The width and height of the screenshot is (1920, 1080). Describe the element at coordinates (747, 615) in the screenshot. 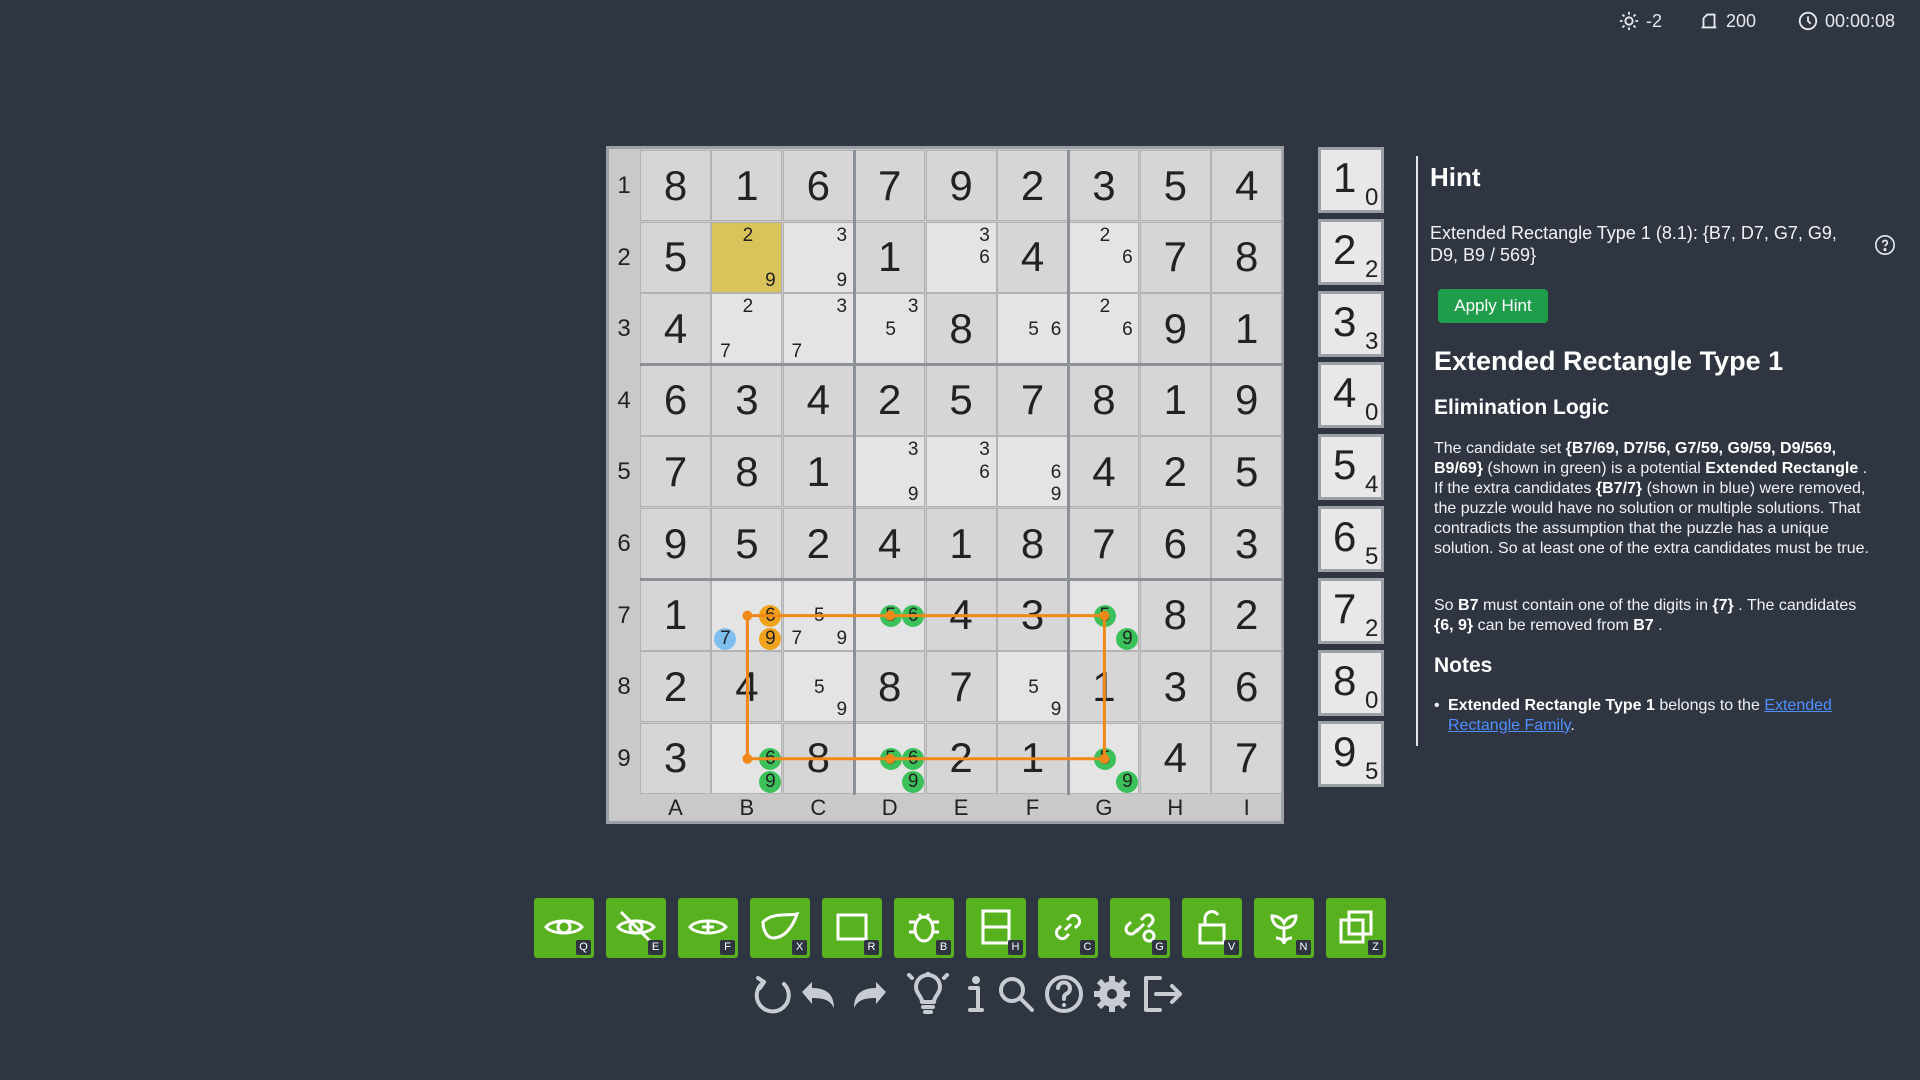

I see `cell-b7: 679` at that location.